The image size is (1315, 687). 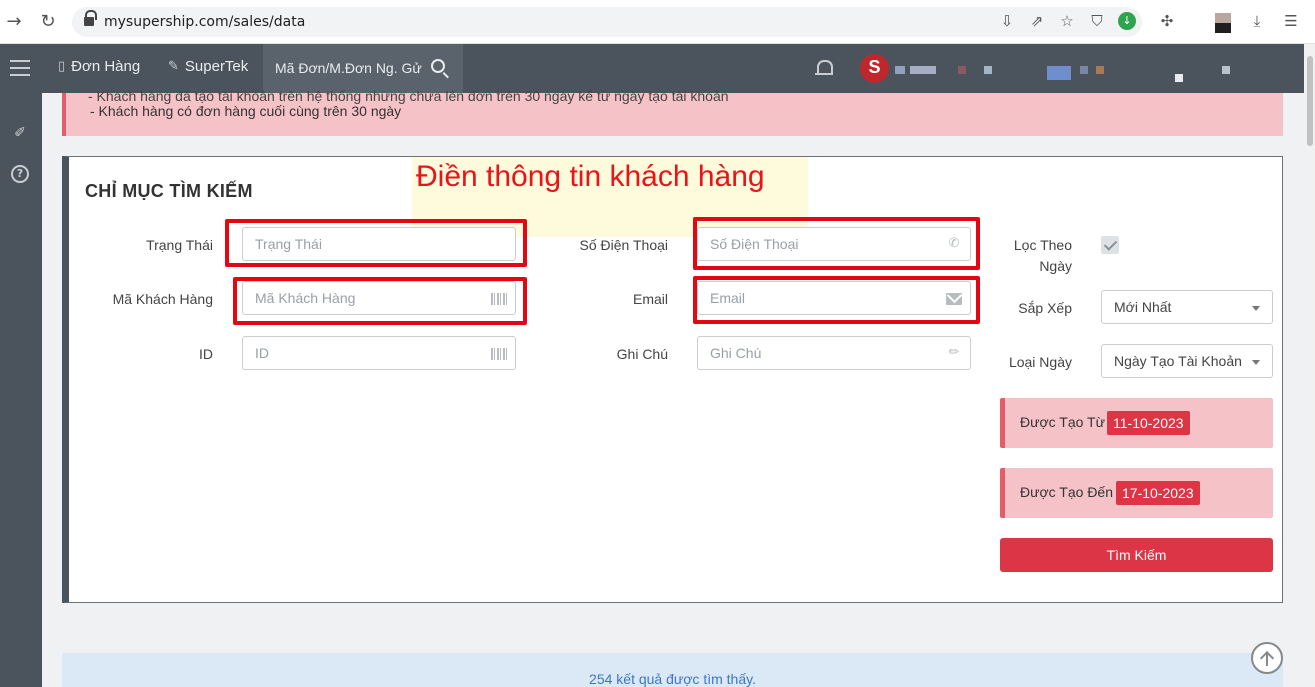 What do you see at coordinates (1042, 245) in the screenshot?
I see `filter-date-label-1: Lọc Theo` at bounding box center [1042, 245].